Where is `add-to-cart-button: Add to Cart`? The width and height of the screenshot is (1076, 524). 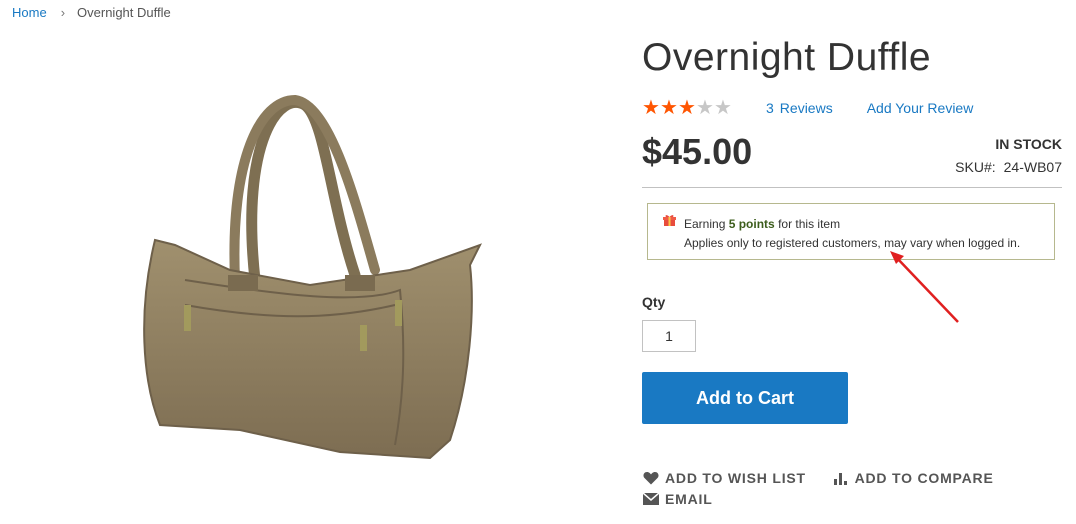 add-to-cart-button: Add to Cart is located at coordinates (745, 398).